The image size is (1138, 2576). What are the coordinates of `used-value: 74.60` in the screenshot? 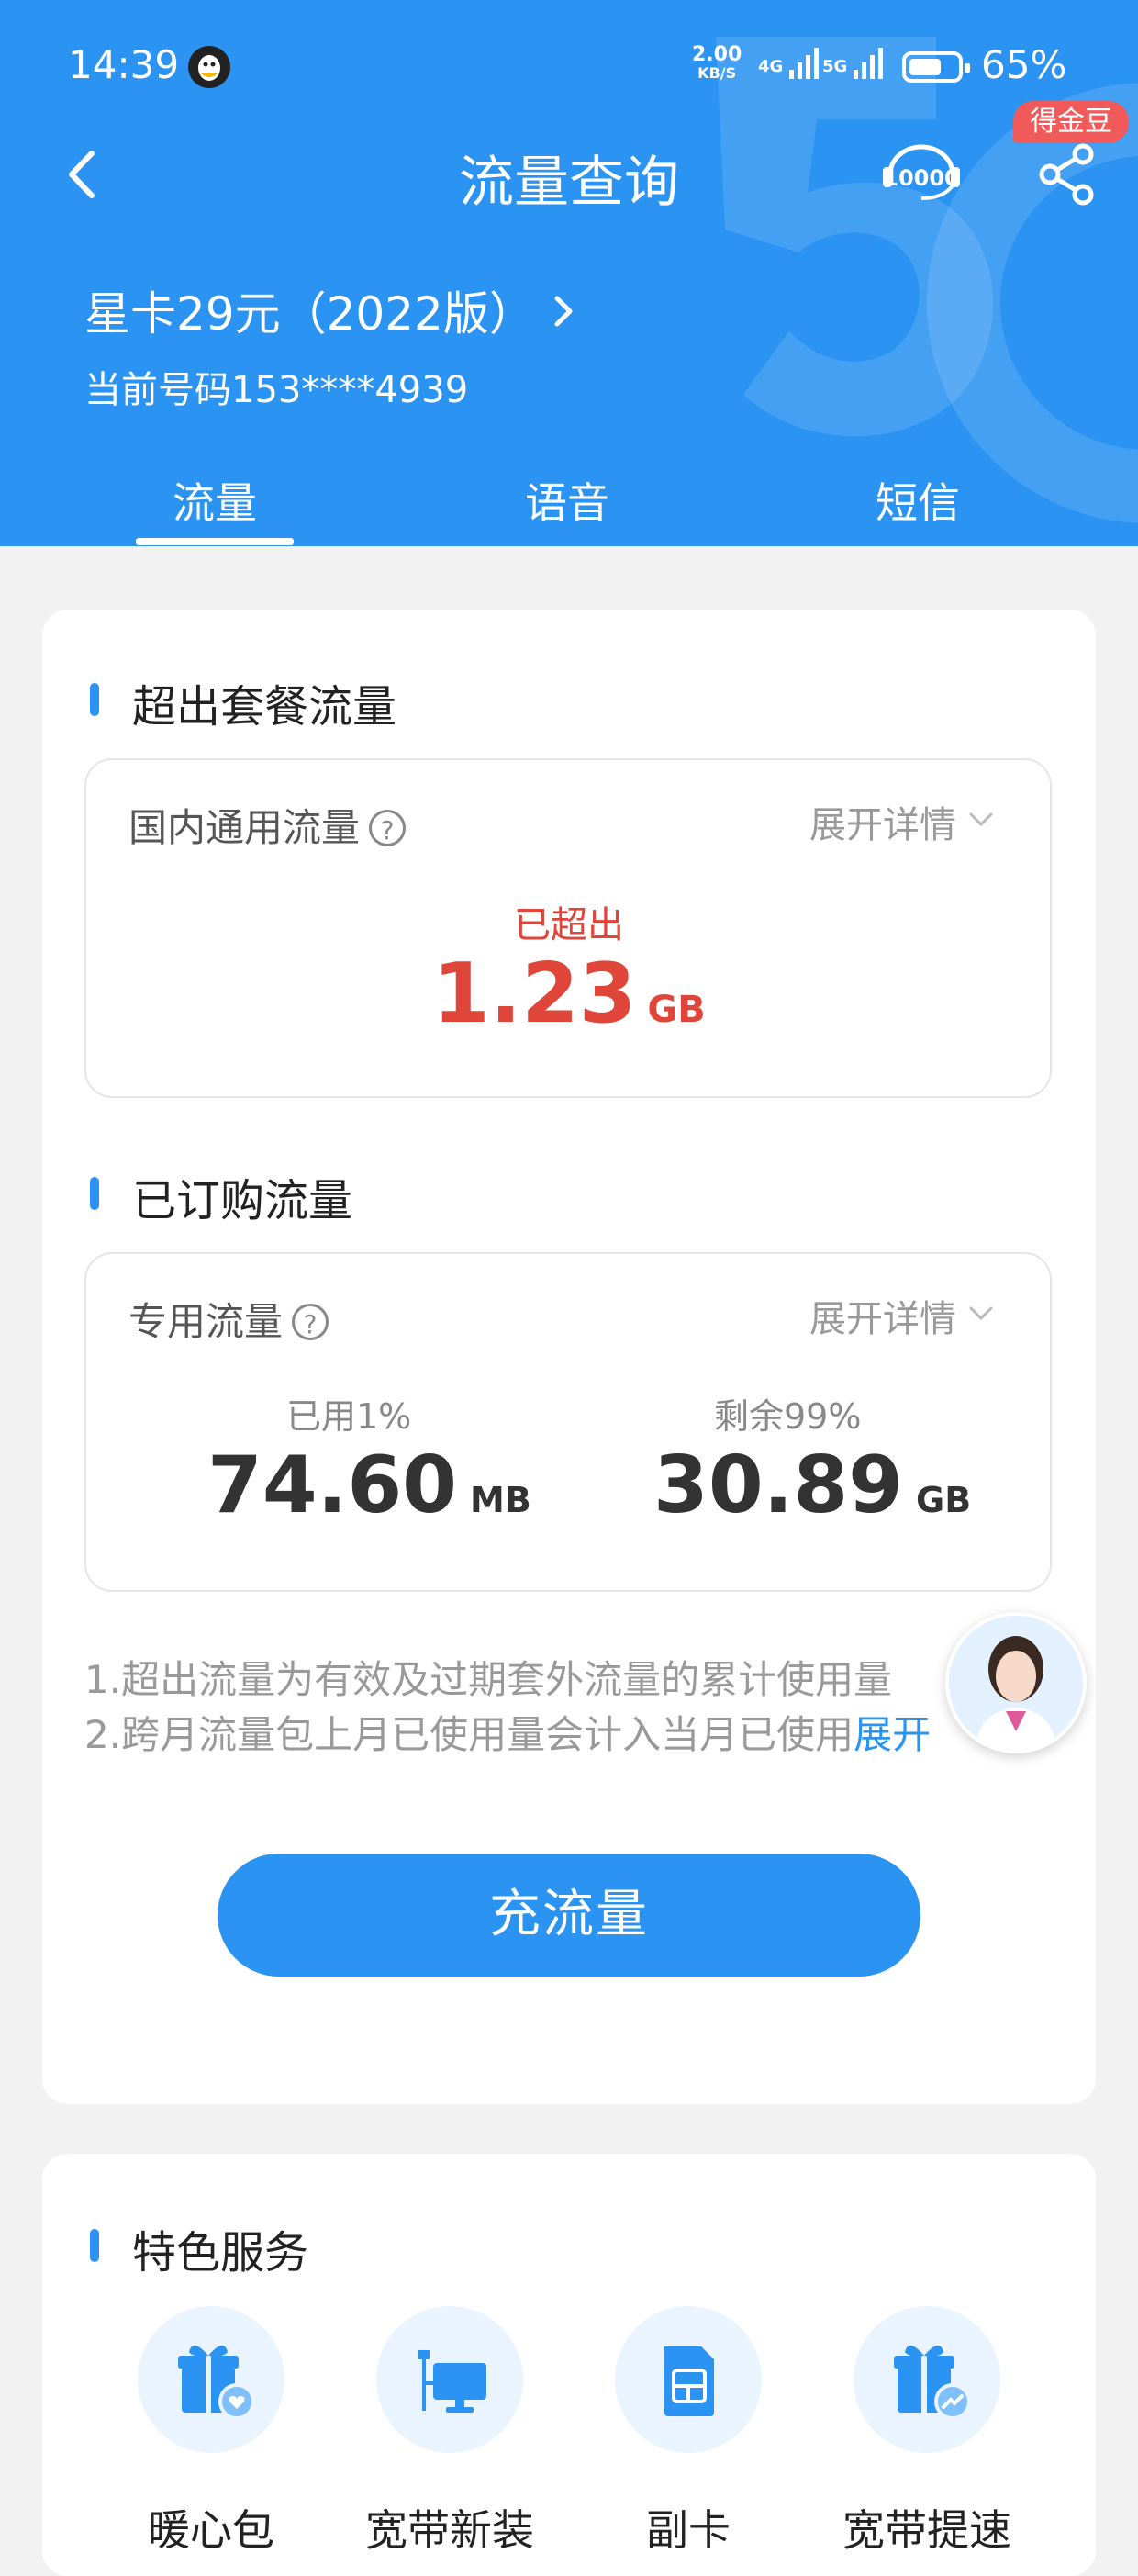 It's located at (332, 1485).